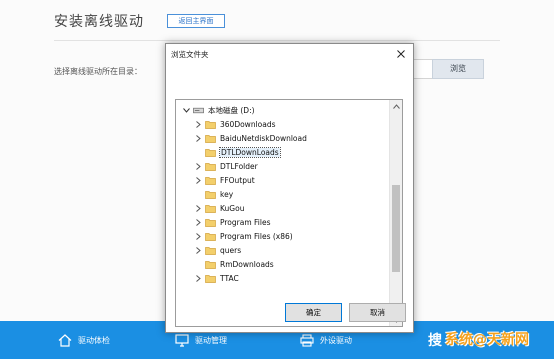 Image resolution: width=554 pixels, height=359 pixels. Describe the element at coordinates (298, 166) in the screenshot. I see `tree-item-folder: DTLFolder` at that location.